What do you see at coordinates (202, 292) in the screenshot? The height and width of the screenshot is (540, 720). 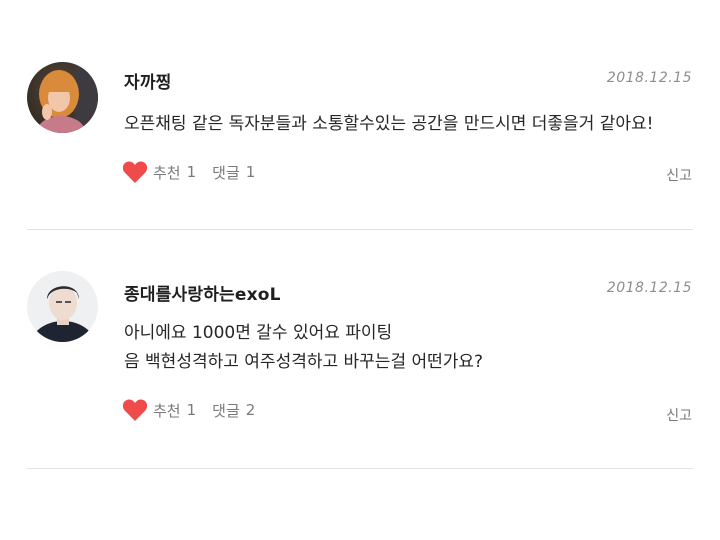 I see `comment-author: 종대를사랑하는exoL` at bounding box center [202, 292].